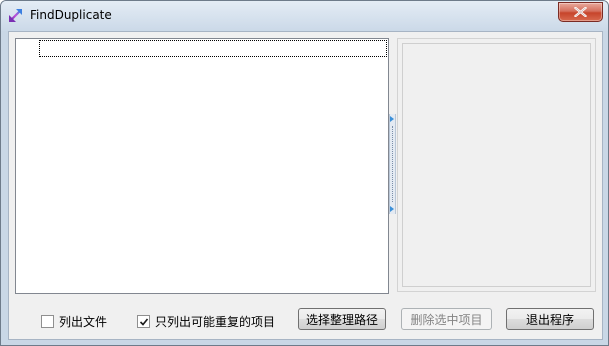 The width and height of the screenshot is (609, 346). I want to click on list-files-label: 列出文件, so click(83, 322).